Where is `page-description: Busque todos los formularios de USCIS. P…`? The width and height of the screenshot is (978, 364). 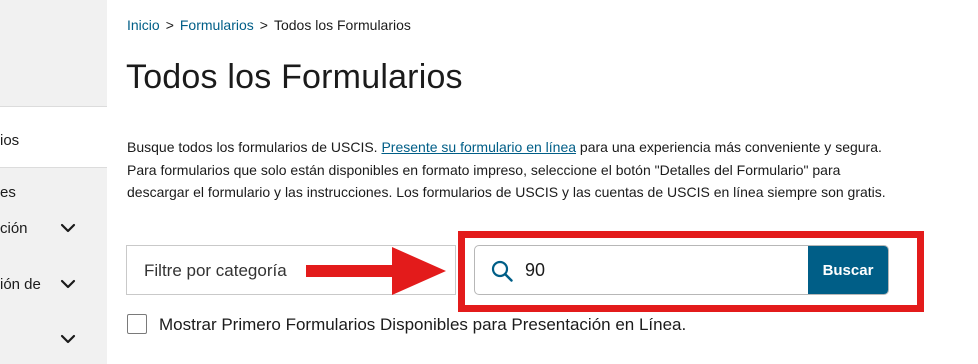
page-description: Busque todos los formularios de USCIS. P… is located at coordinates (507, 170).